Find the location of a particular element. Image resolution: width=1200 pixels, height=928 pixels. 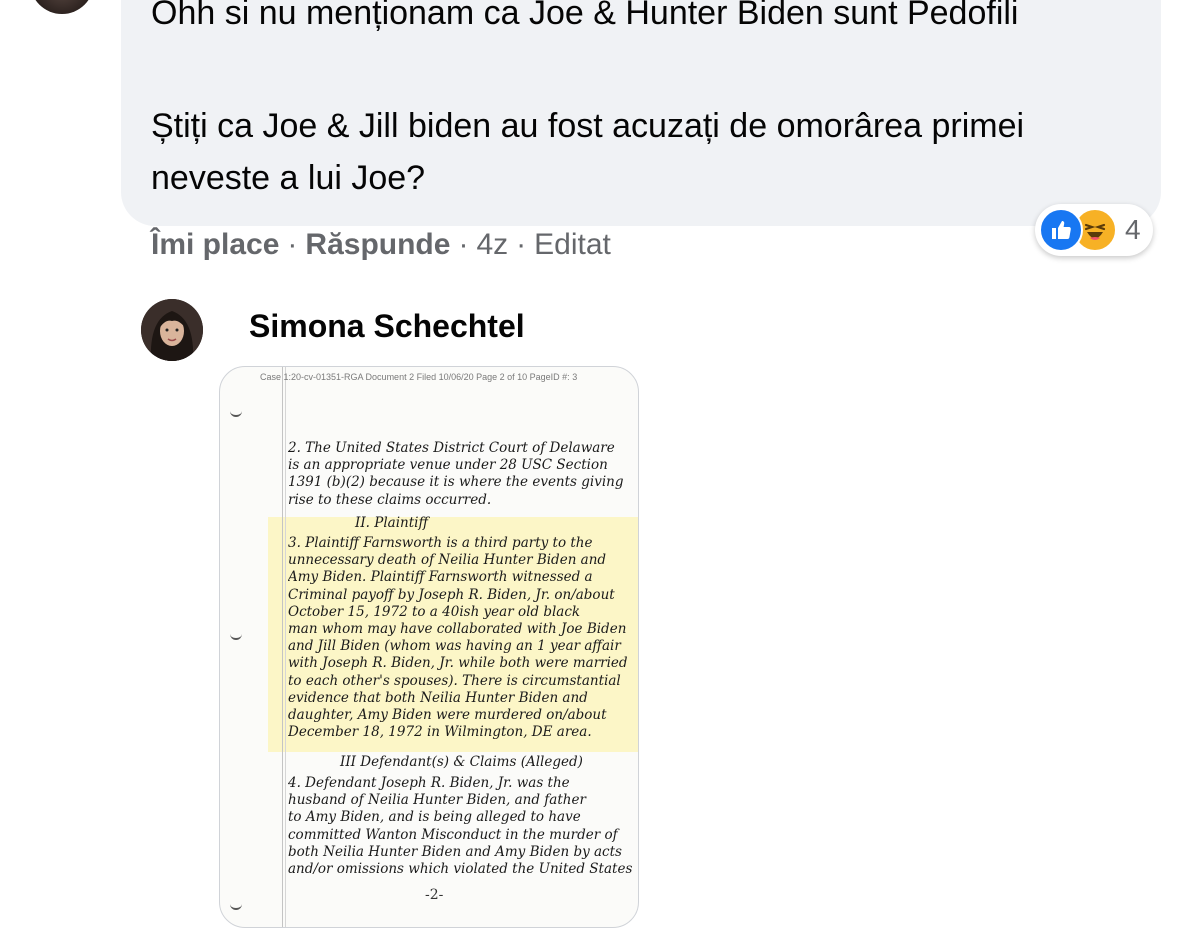

edited-link: Editat is located at coordinates (572, 245).